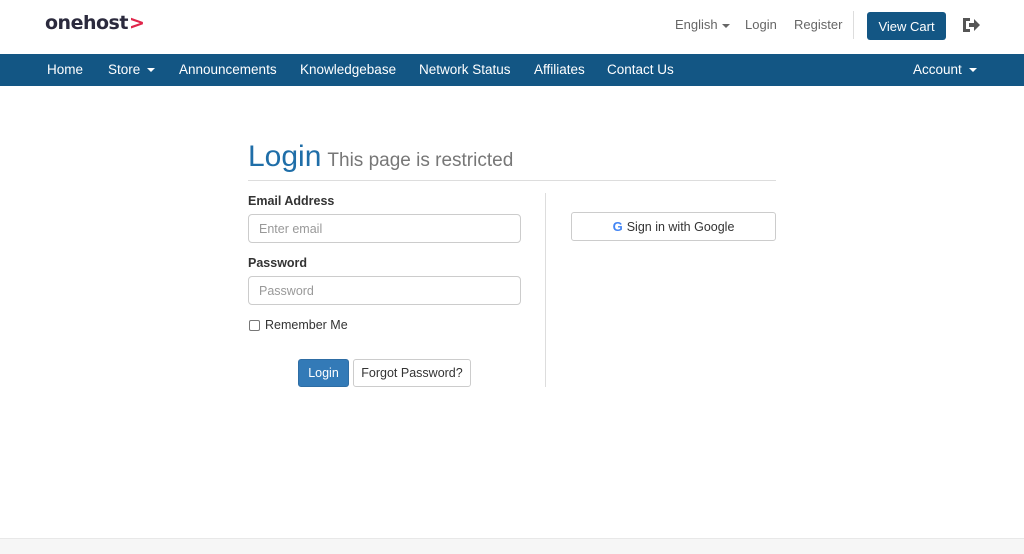 Image resolution: width=1024 pixels, height=554 pixels. Describe the element at coordinates (465, 69) in the screenshot. I see `nav-network-status: Network Status` at that location.